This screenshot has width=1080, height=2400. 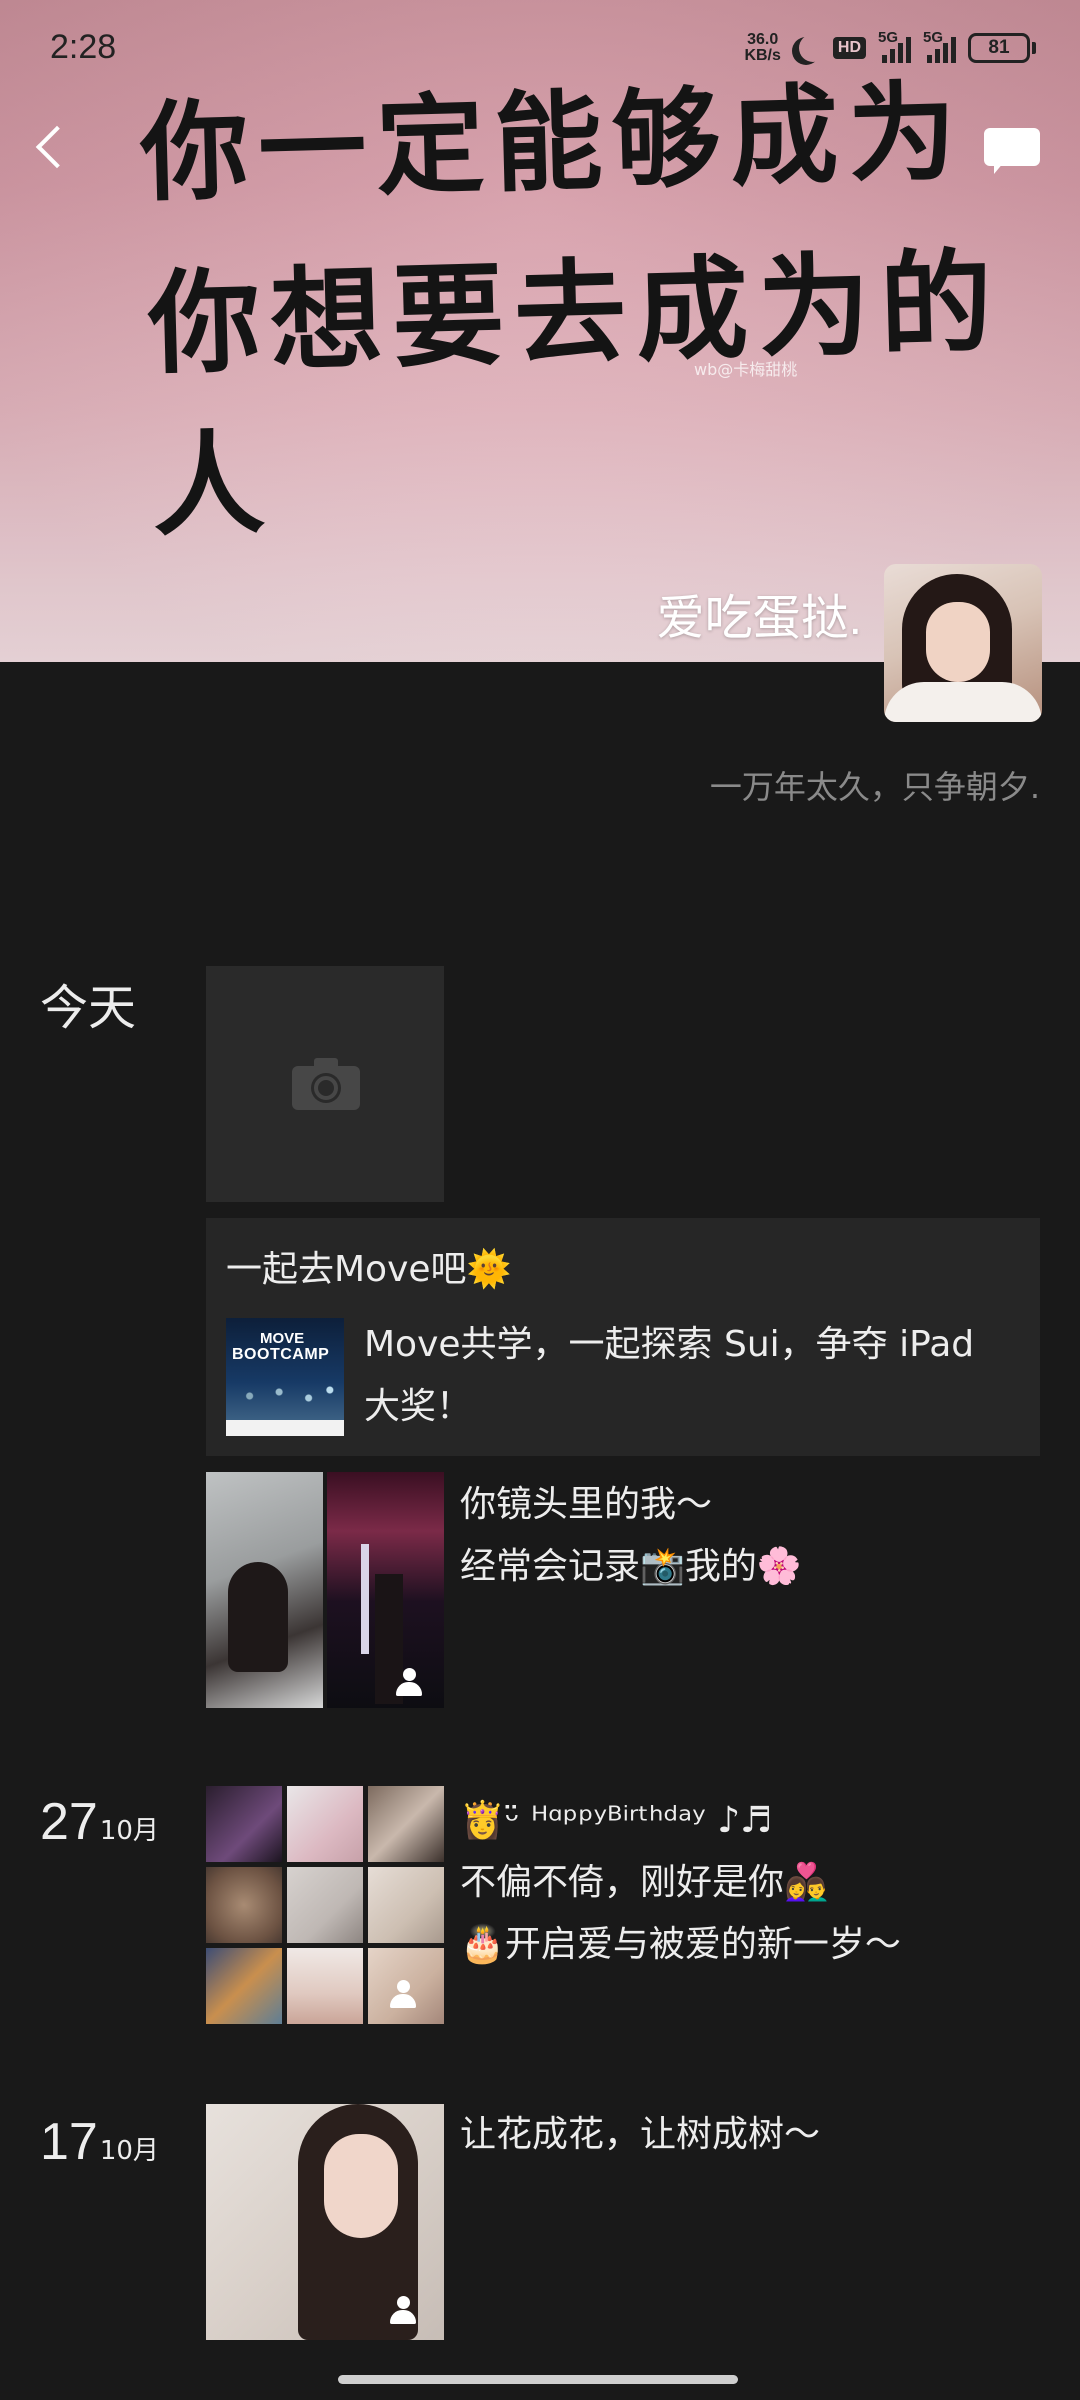 What do you see at coordinates (999, 48) in the screenshot?
I see `battery-level: 81` at bounding box center [999, 48].